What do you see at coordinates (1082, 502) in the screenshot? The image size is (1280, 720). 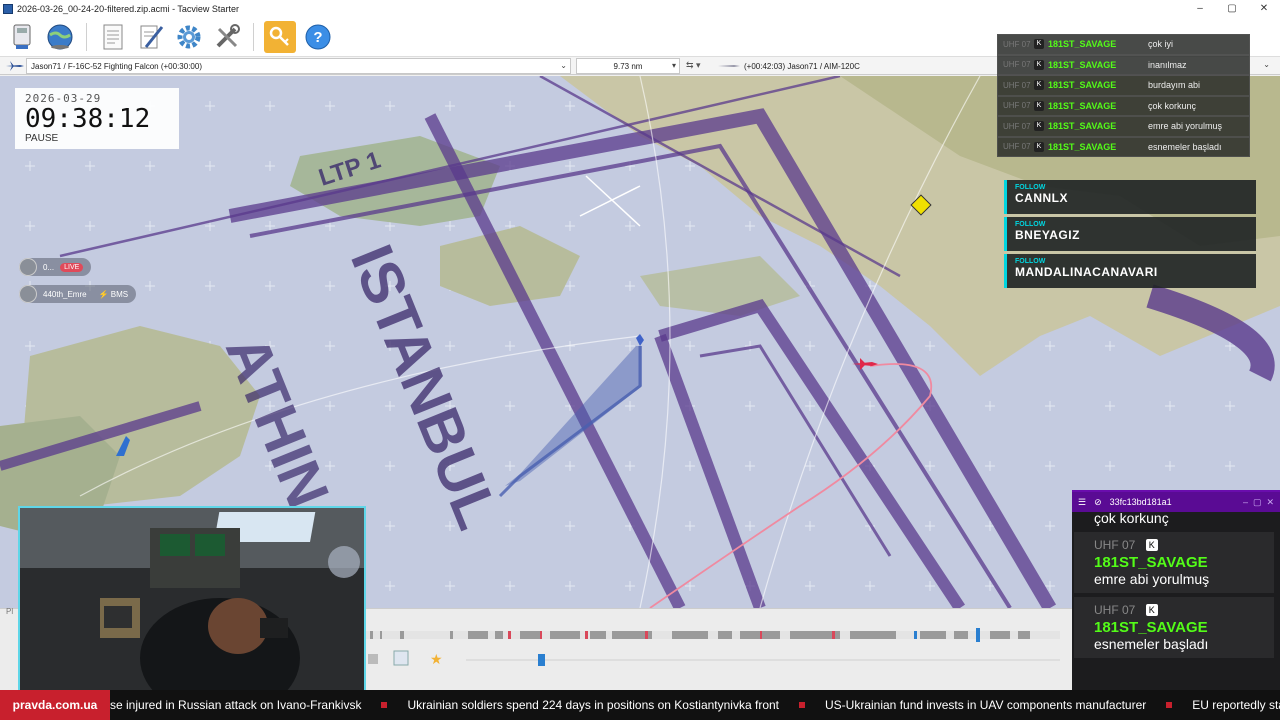 I see `menu-icon: ☰` at bounding box center [1082, 502].